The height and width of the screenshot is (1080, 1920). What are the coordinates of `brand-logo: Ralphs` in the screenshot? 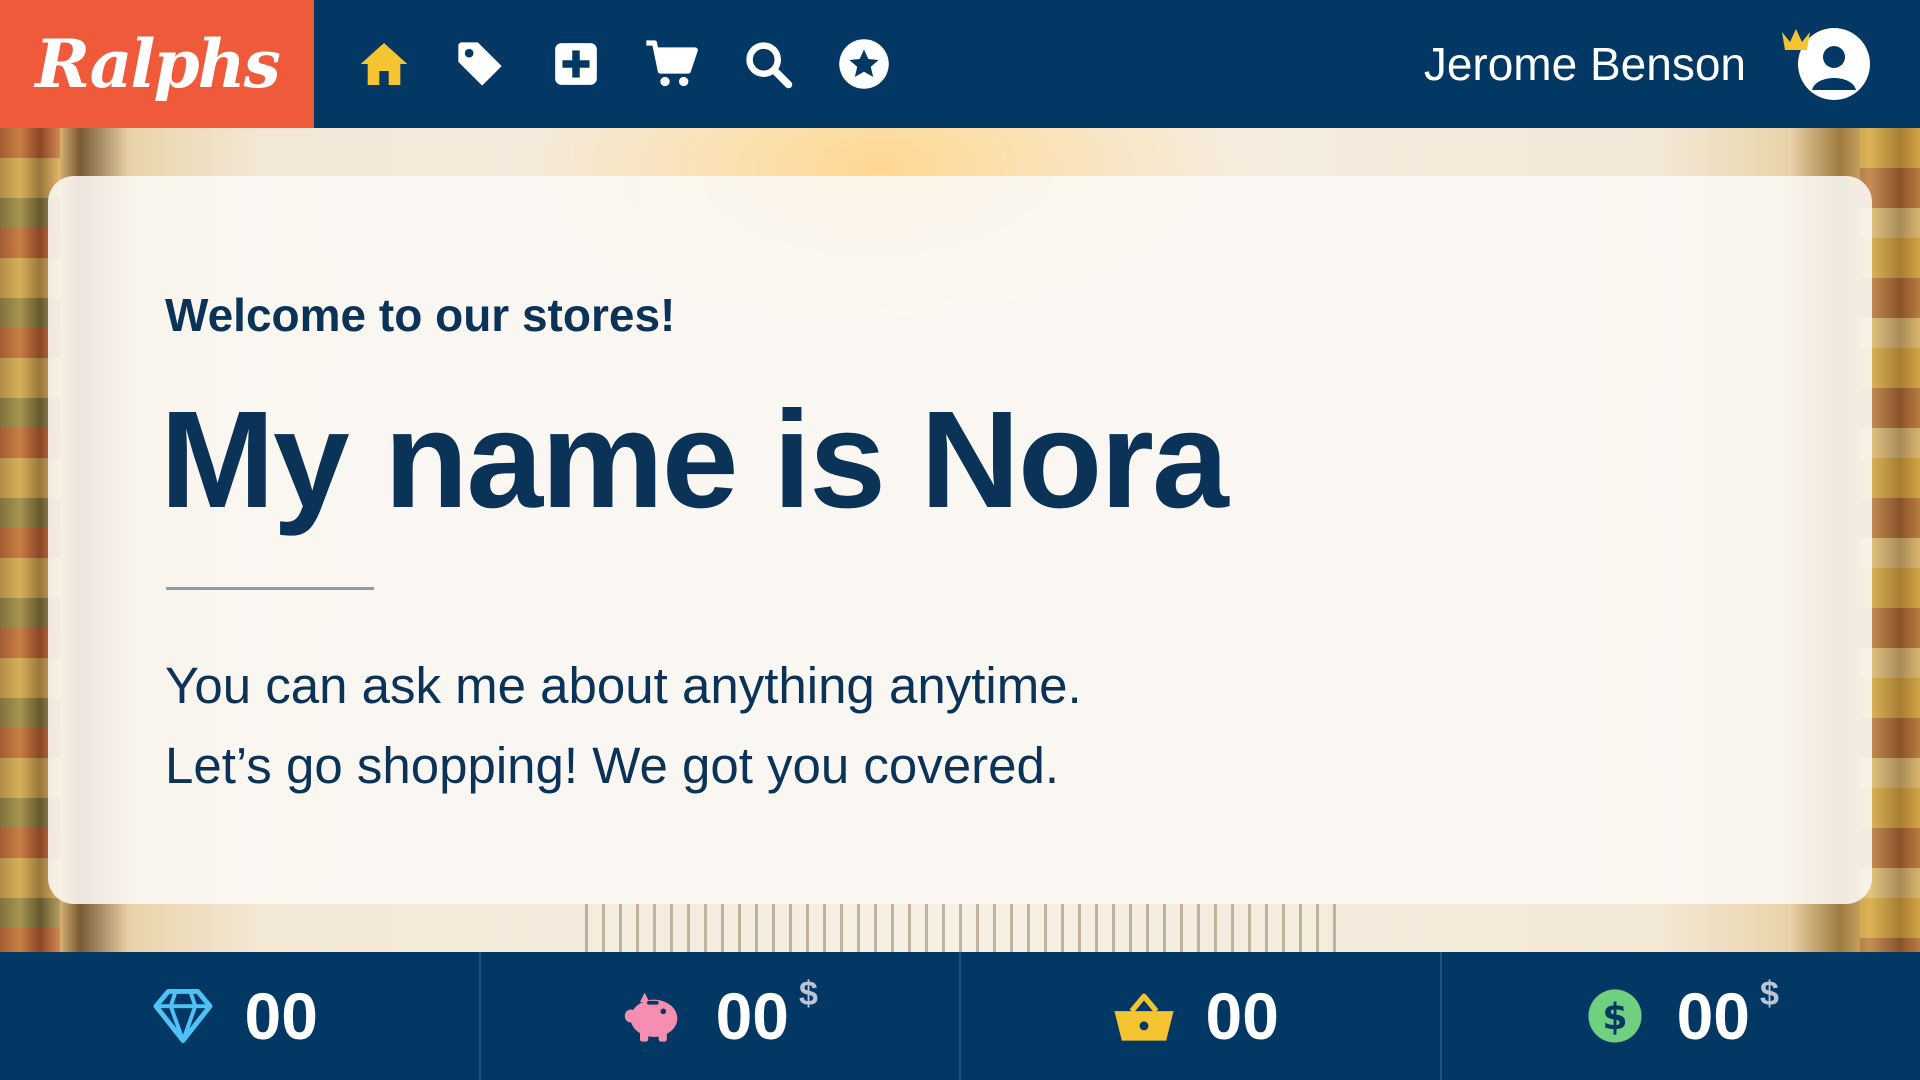 It's located at (157, 64).